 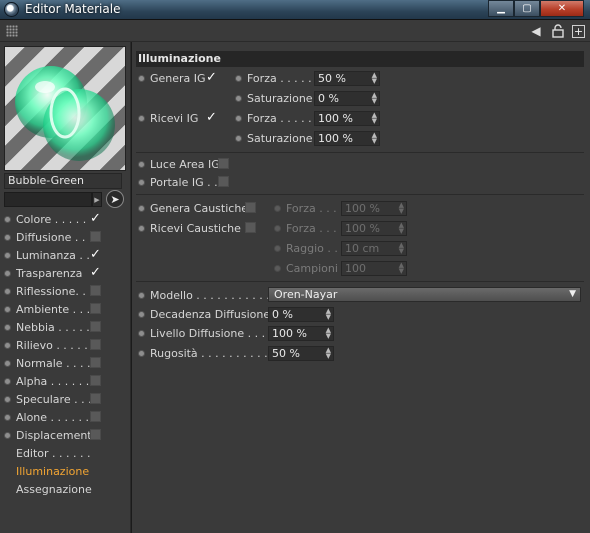 I want to click on channel-nebbia: Nebbia . . . . . ., so click(x=66, y=327).